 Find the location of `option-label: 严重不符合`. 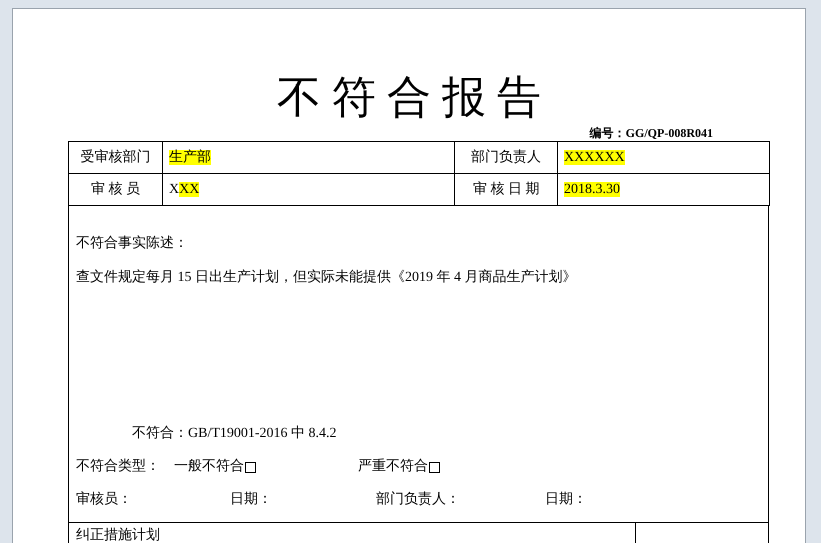

option-label: 严重不符合 is located at coordinates (393, 467).